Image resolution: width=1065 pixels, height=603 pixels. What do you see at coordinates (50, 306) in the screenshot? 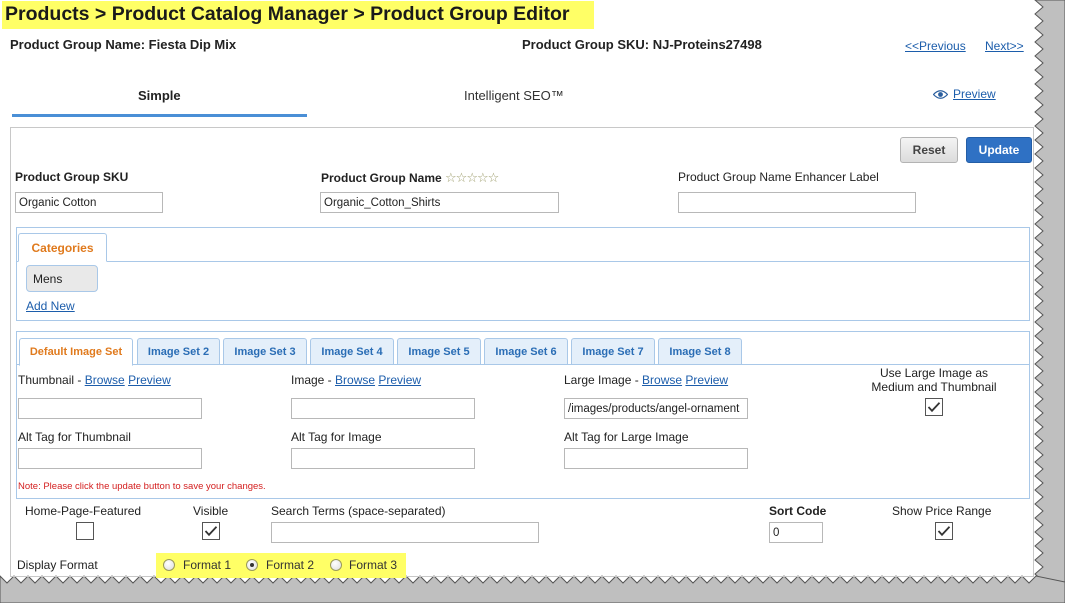
I see `add-new-category-link: Add New` at bounding box center [50, 306].